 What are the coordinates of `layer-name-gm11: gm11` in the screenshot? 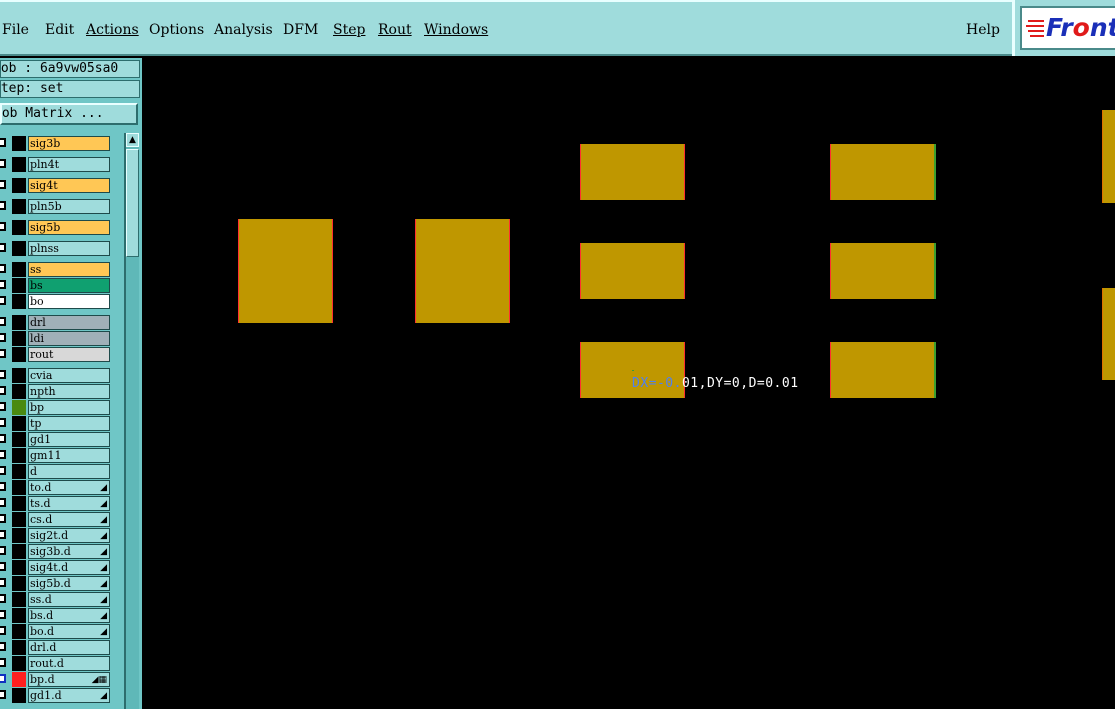 It's located at (69, 455).